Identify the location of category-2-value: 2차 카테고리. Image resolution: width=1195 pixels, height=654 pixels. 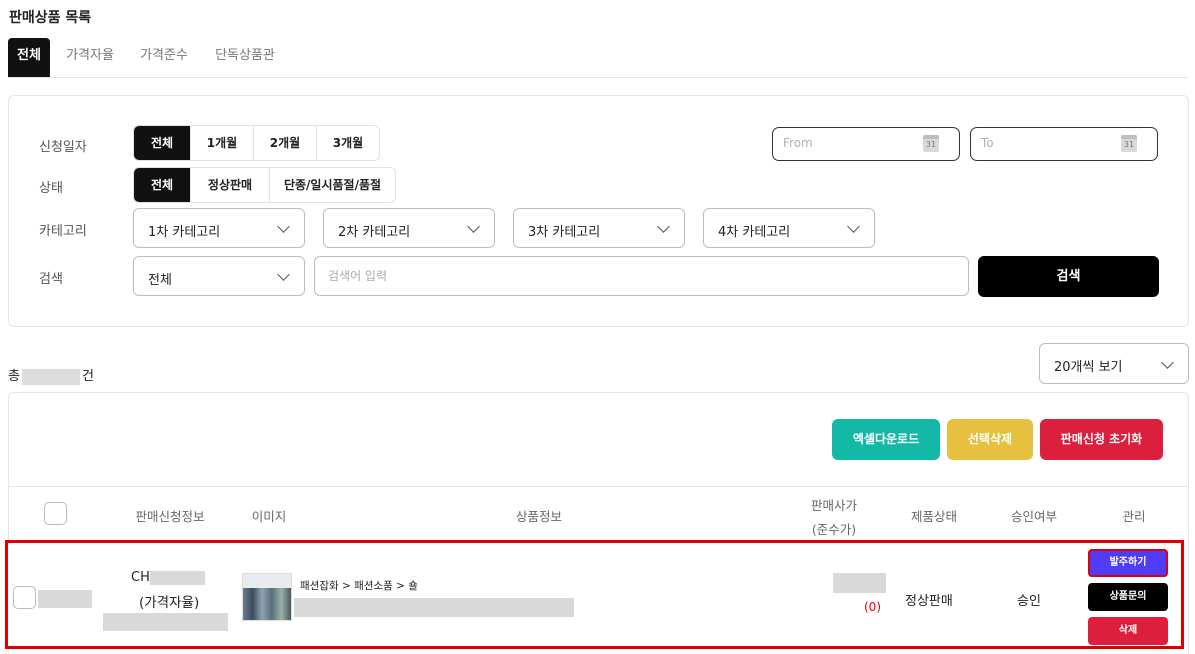
(374, 232).